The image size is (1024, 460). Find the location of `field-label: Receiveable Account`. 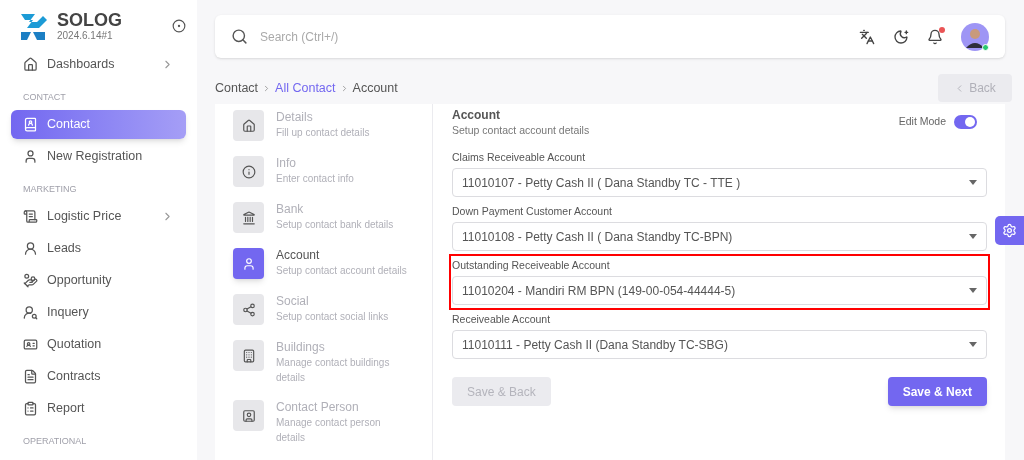

field-label: Receiveable Account is located at coordinates (502, 319).